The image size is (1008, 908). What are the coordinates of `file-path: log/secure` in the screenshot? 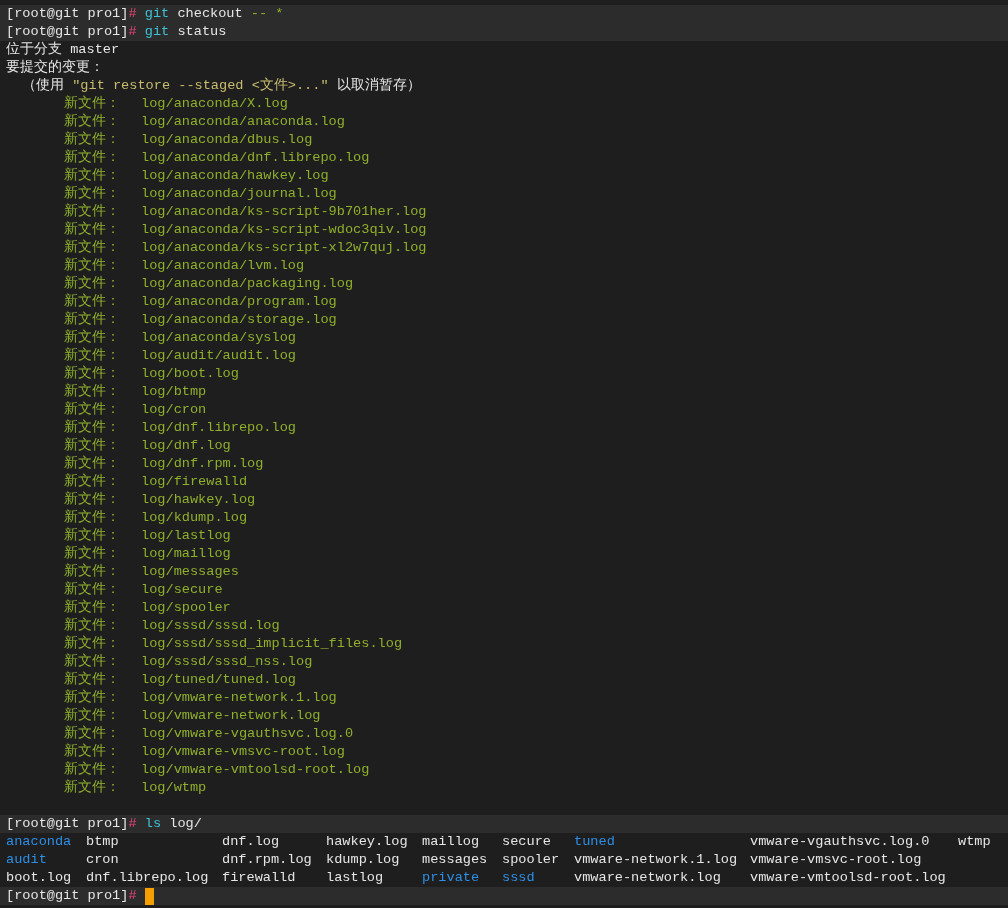 It's located at (182, 590).